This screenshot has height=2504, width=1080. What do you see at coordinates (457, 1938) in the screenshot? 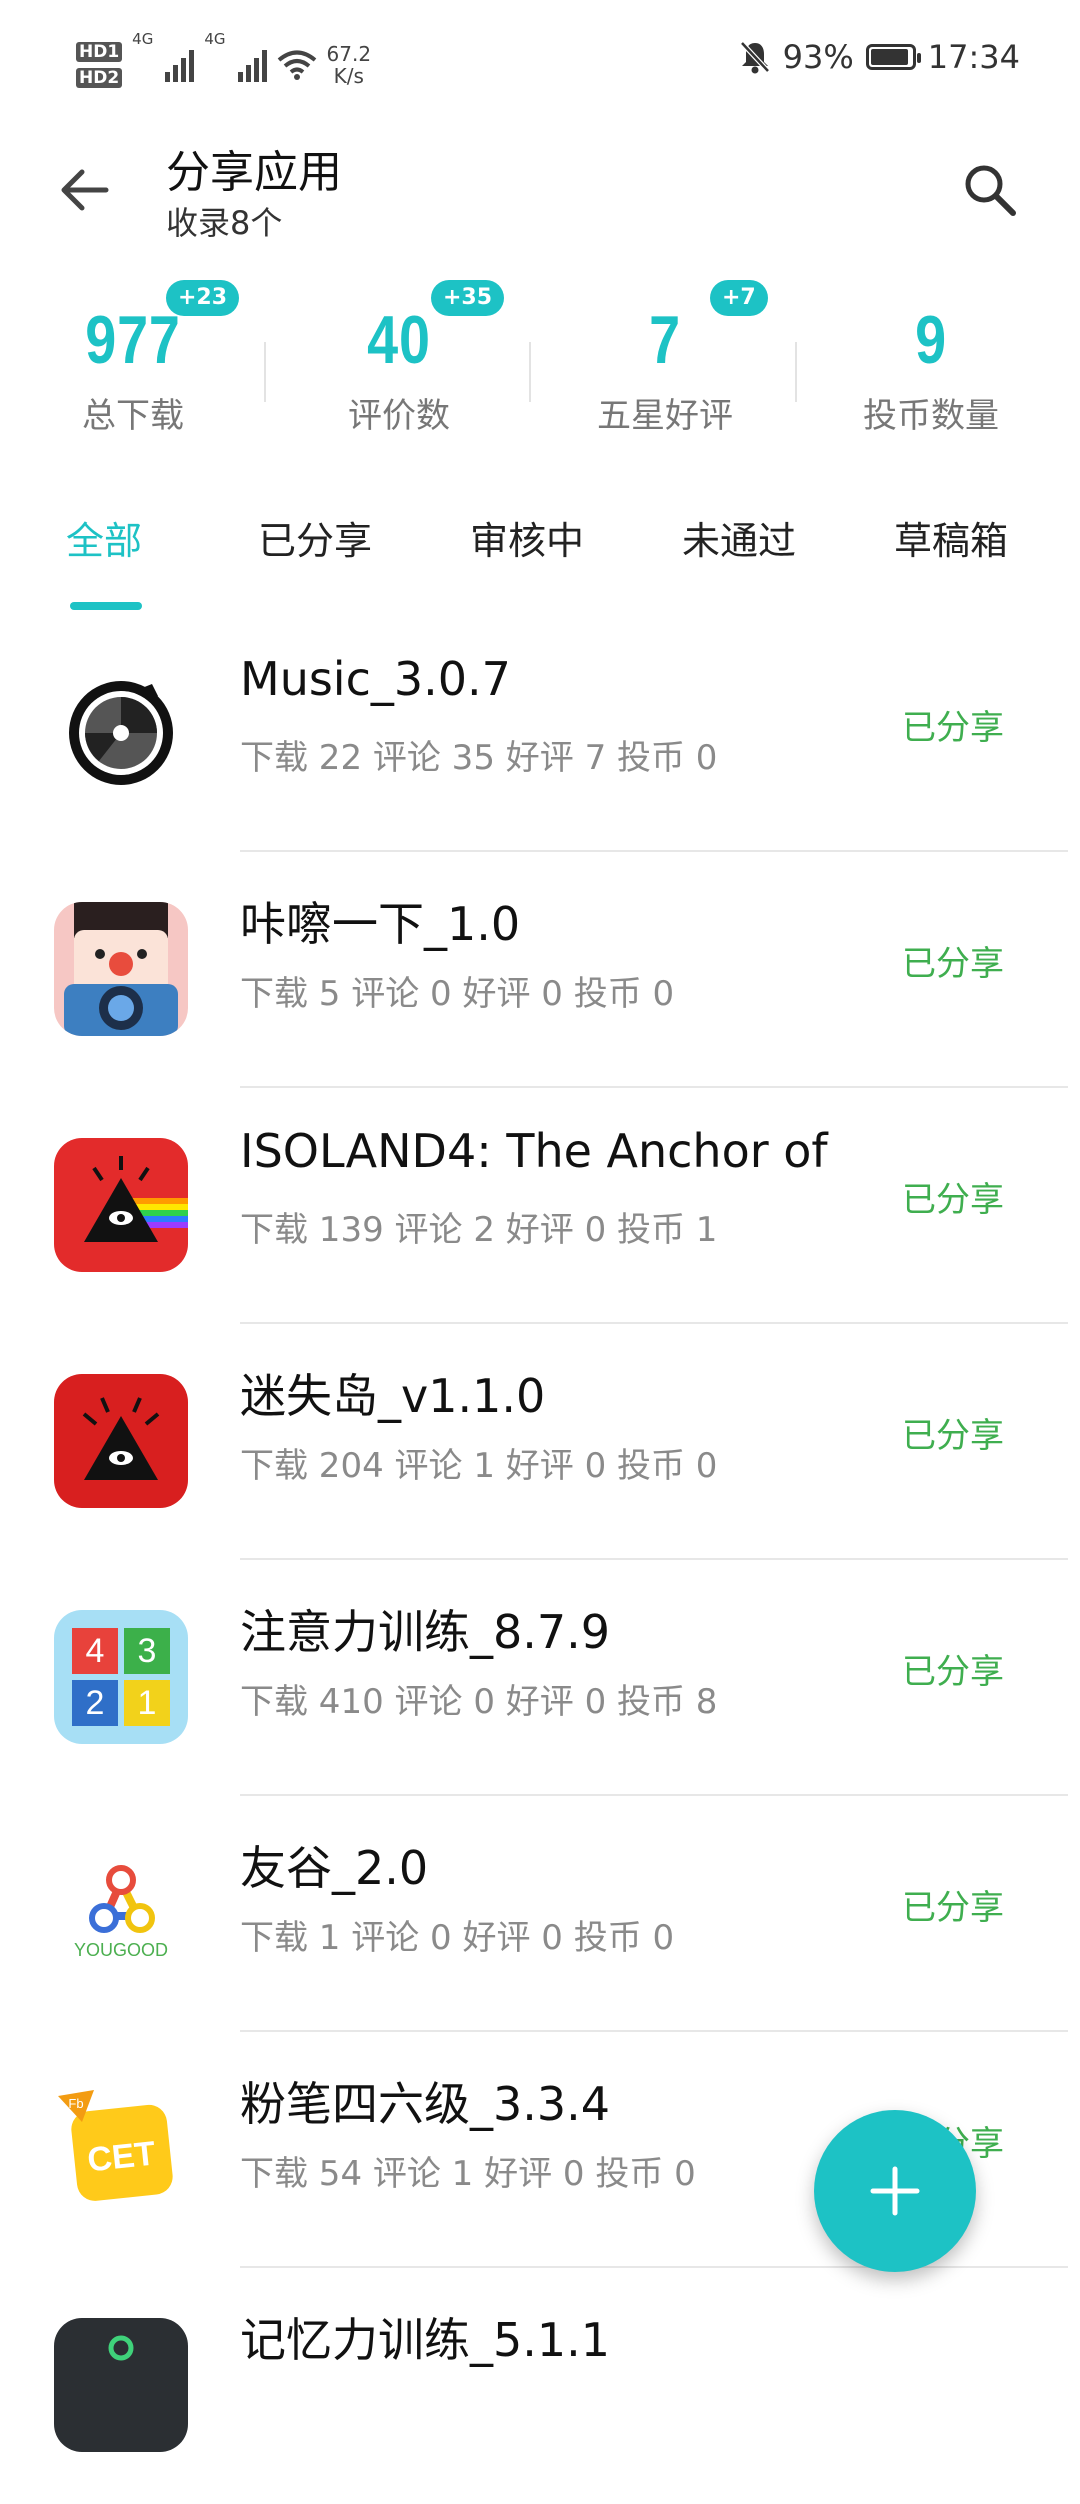
I see `app-stats: 下载 1 评论 0 好评 0 投币 0` at bounding box center [457, 1938].